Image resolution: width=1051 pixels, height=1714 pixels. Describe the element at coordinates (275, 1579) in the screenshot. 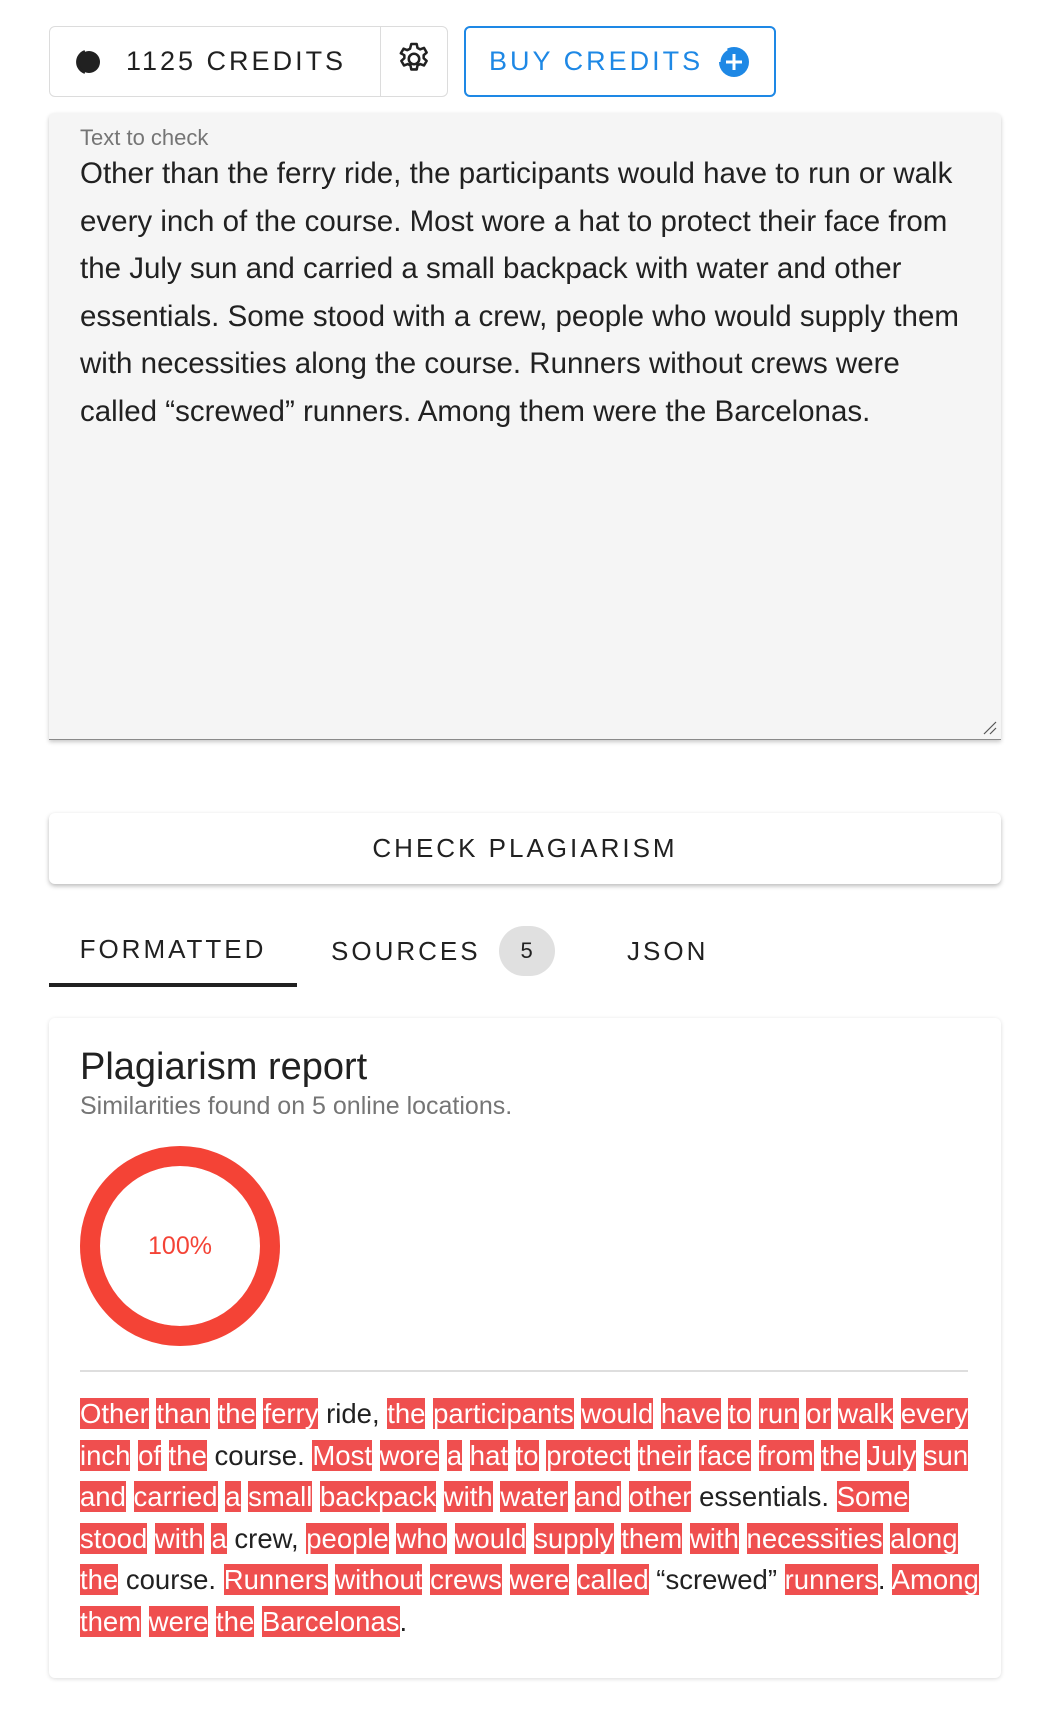

I see `highlighted-match: Runners` at that location.